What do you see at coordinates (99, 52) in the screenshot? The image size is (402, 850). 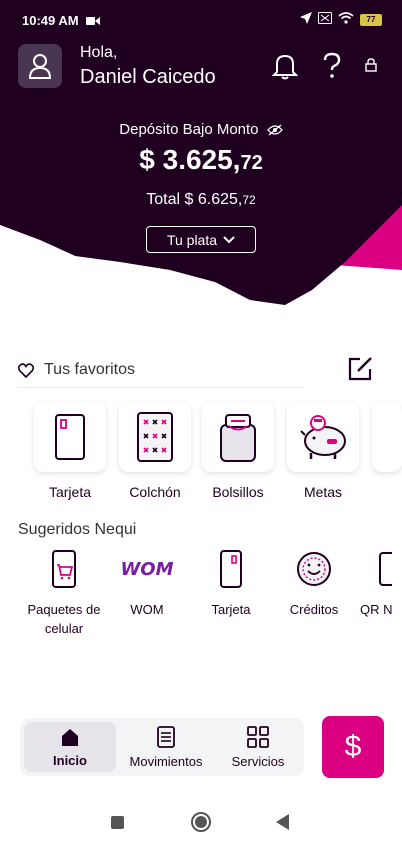 I see `greeting: Hola,` at bounding box center [99, 52].